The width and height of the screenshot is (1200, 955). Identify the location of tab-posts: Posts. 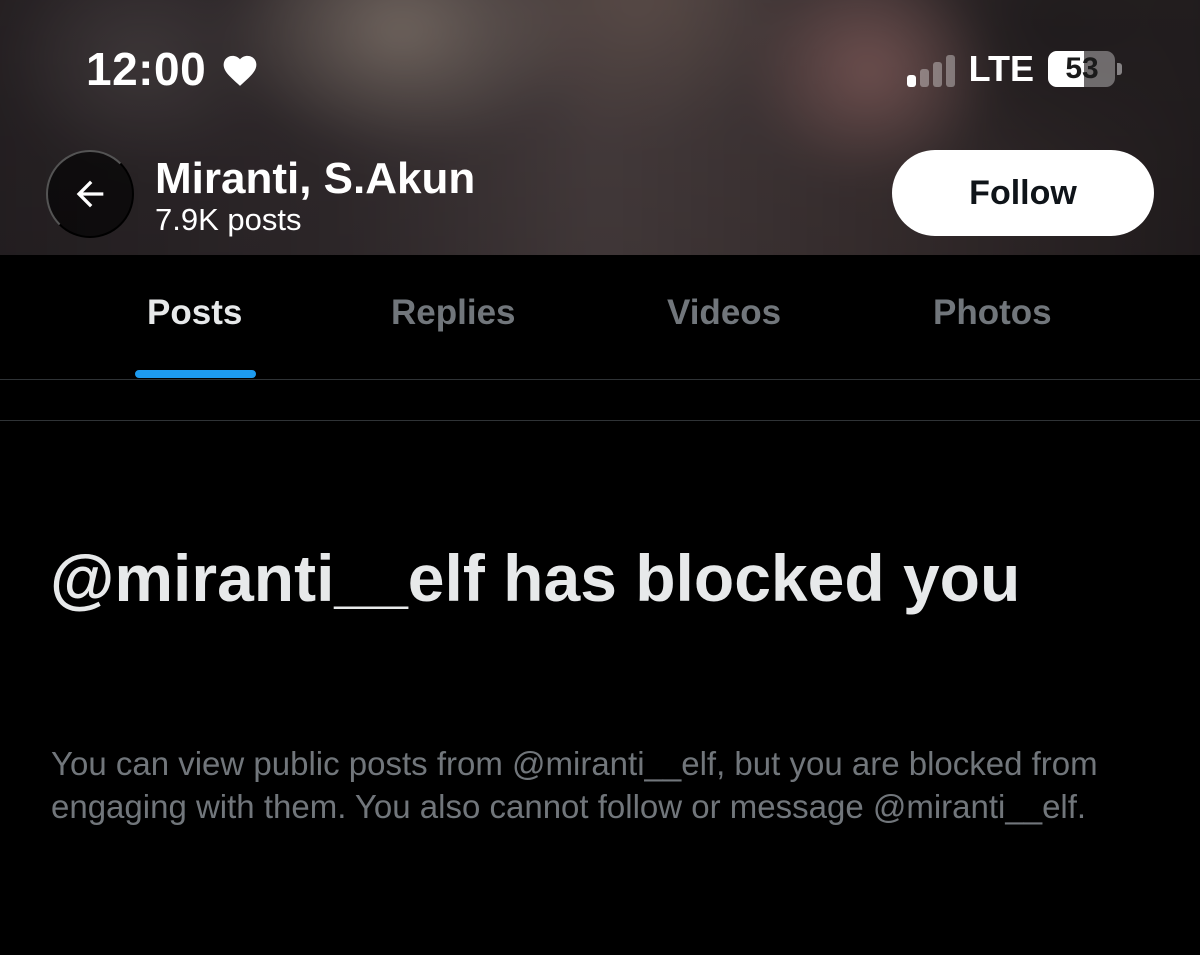
(194, 313).